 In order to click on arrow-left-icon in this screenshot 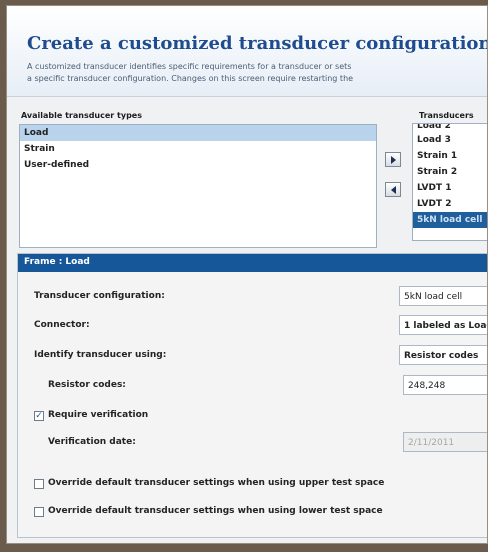, I will do `click(393, 189)`.